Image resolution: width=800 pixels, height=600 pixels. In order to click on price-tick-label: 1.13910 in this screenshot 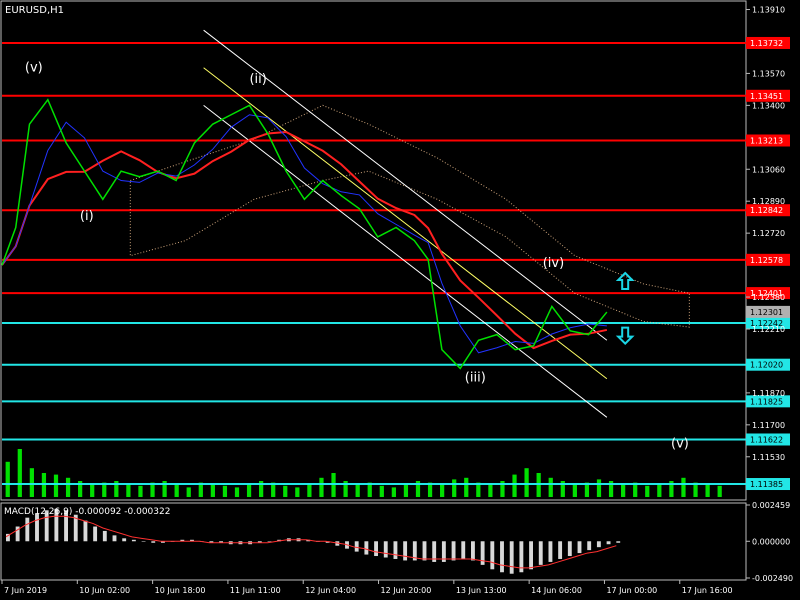, I will do `click(768, 10)`.